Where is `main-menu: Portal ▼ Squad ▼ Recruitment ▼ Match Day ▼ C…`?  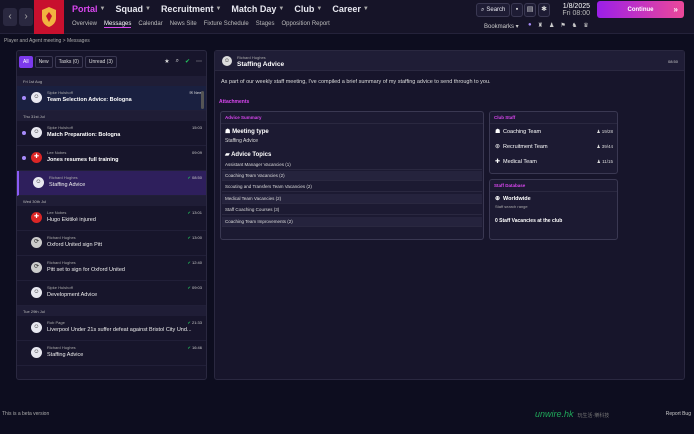 main-menu: Portal ▼ Squad ▼ Recruitment ▼ Match Day ▼ C… is located at coordinates (225, 9).